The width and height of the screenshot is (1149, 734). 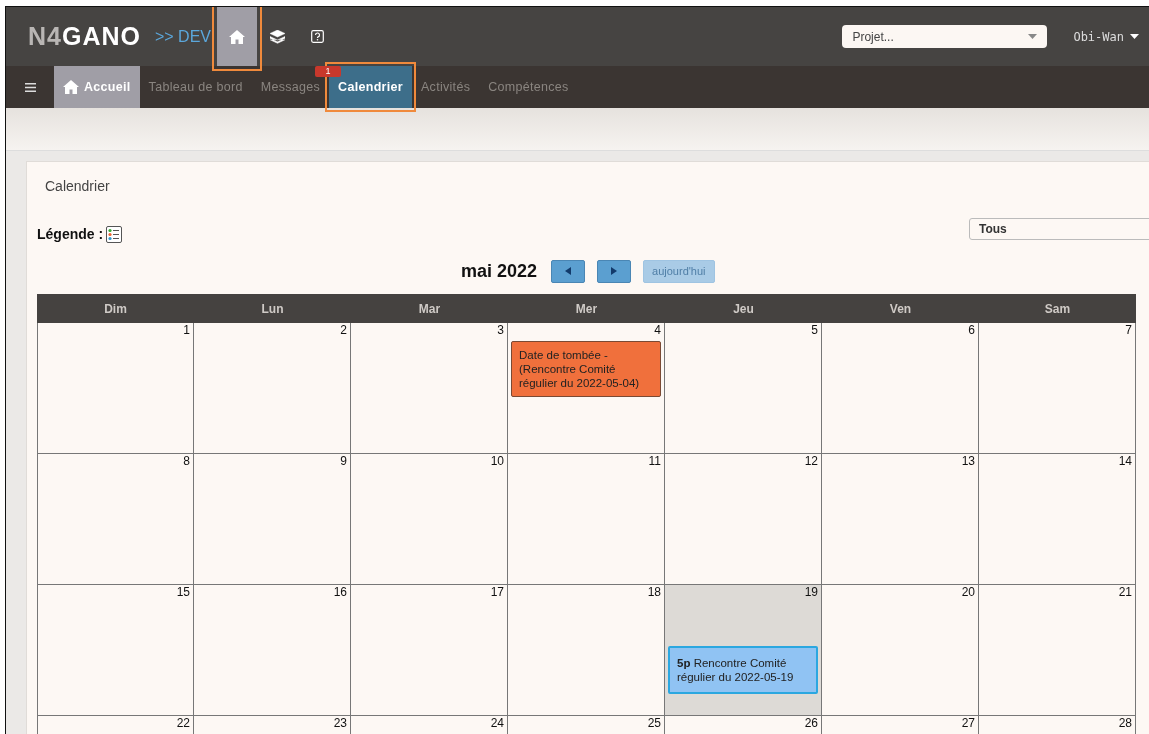 I want to click on day-number: 6, so click(x=971, y=330).